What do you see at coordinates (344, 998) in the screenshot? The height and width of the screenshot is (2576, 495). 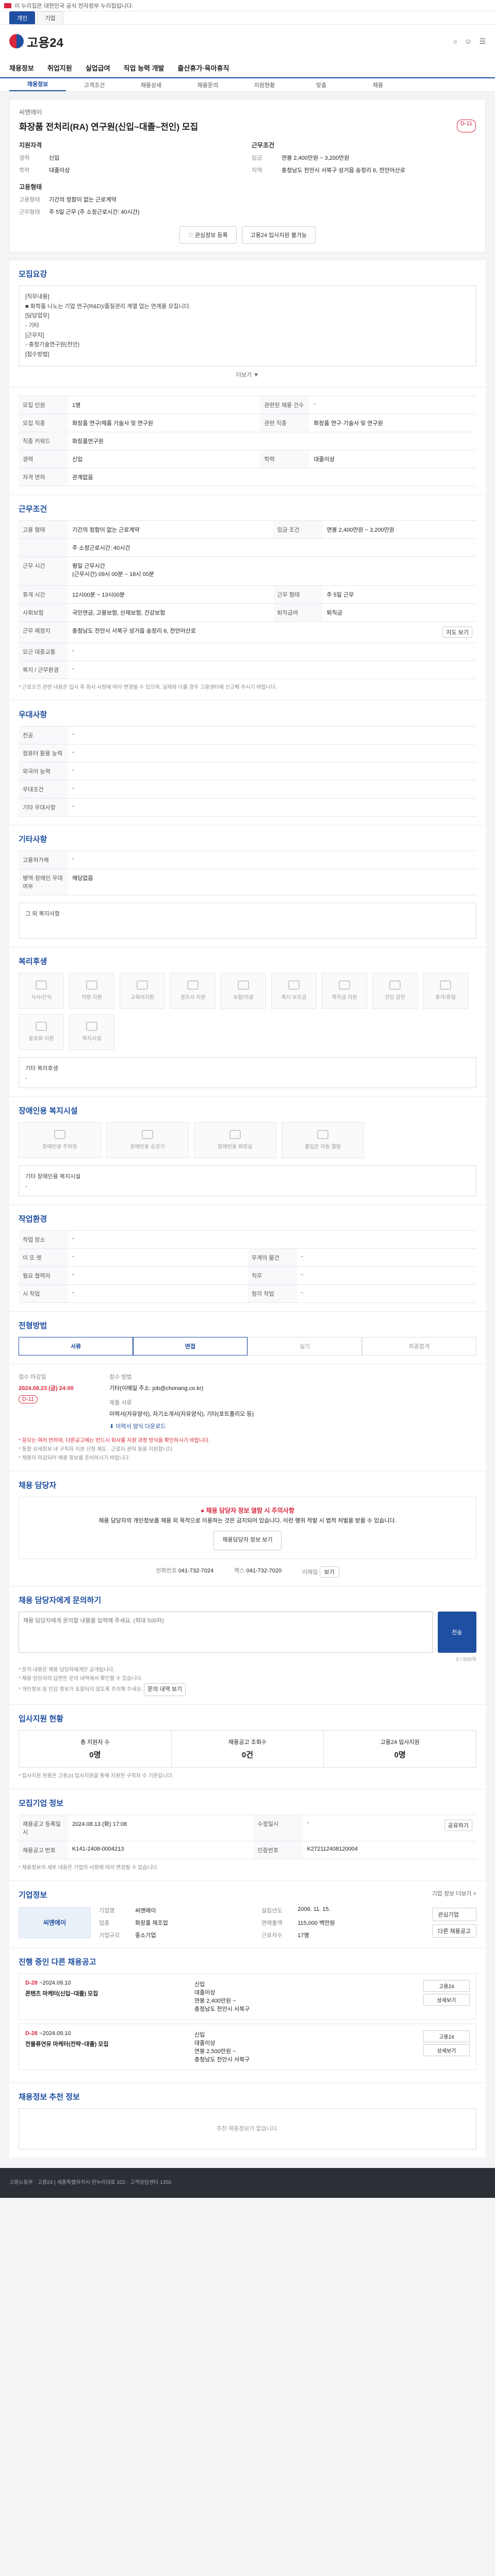 I see `welfare-item-label: 학자금 지원` at bounding box center [344, 998].